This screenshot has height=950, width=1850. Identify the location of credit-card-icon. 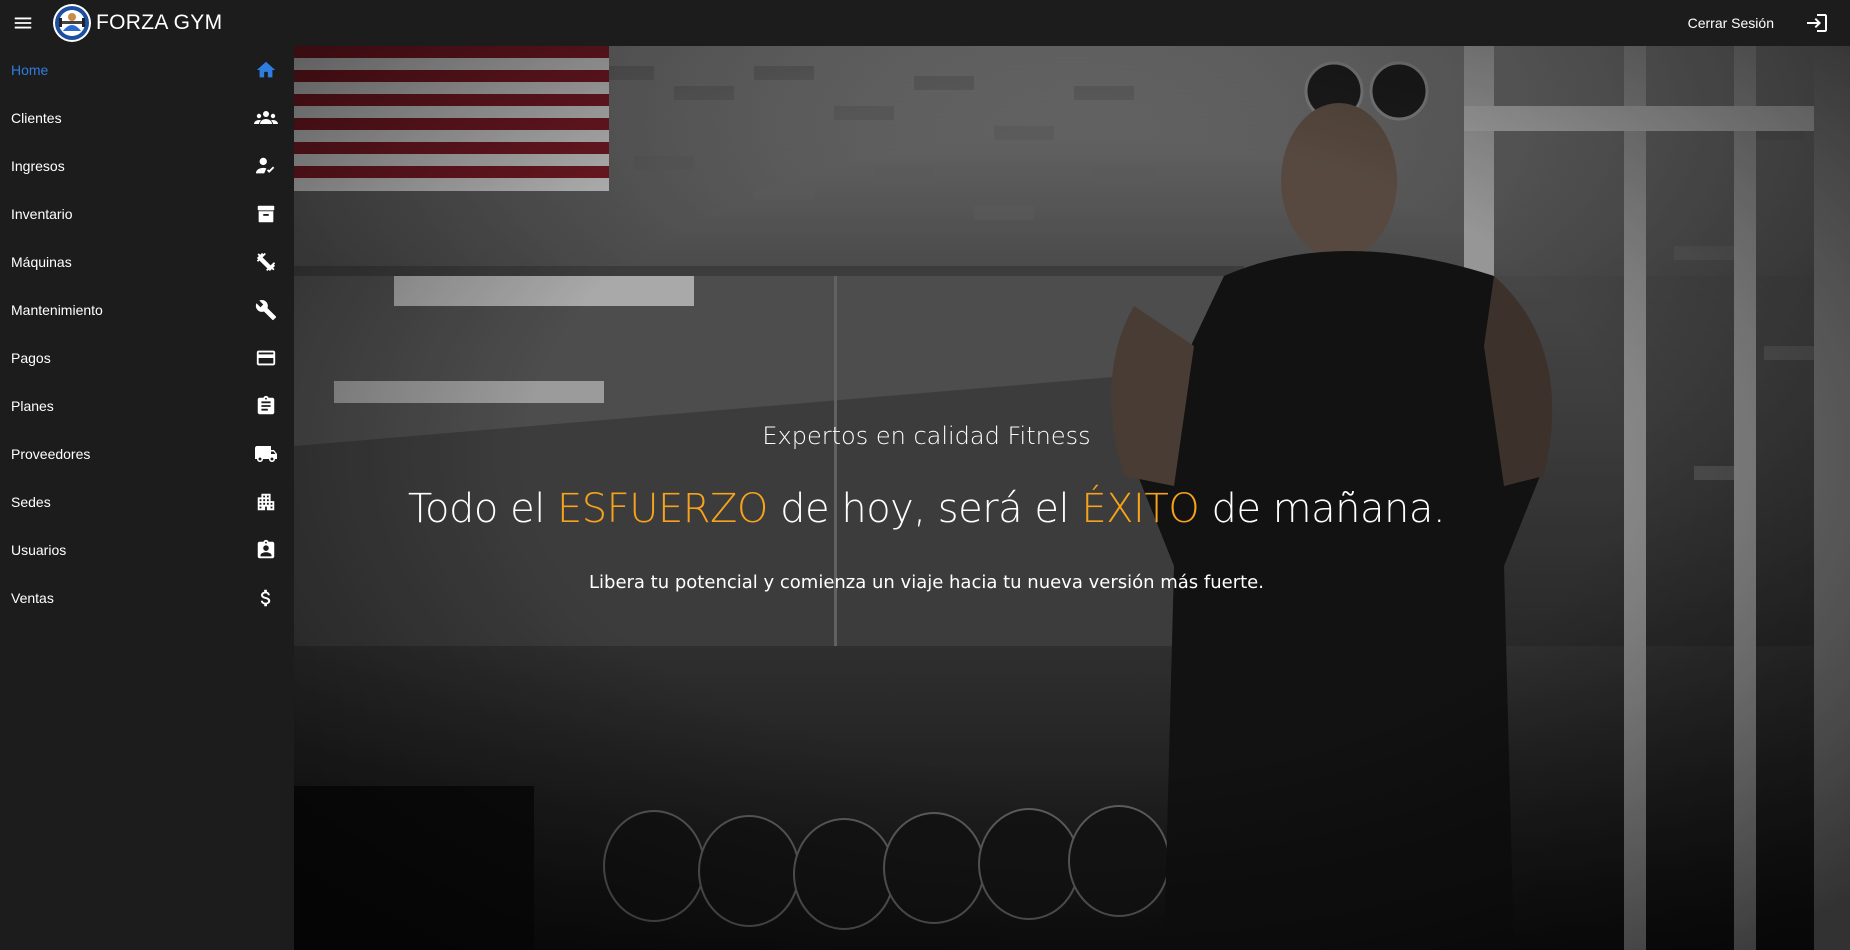
(266, 358).